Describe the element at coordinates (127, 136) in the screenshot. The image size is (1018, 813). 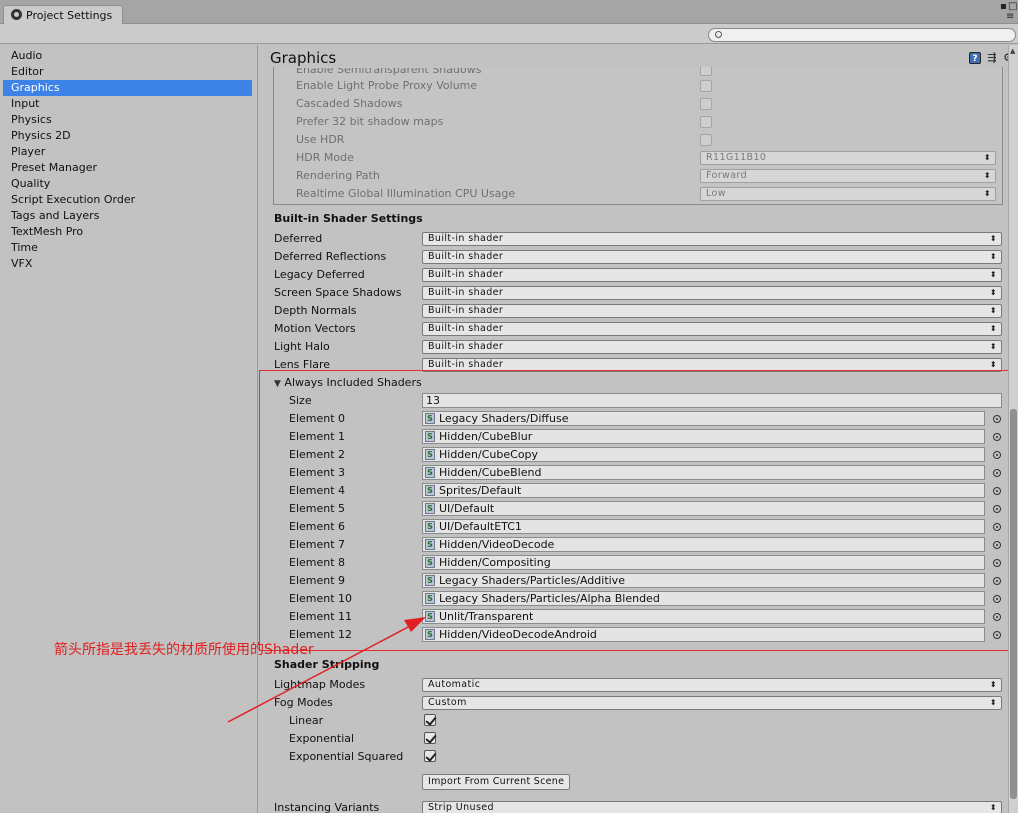
I see `sidebar-item-physics-2d: Physics 2D` at that location.